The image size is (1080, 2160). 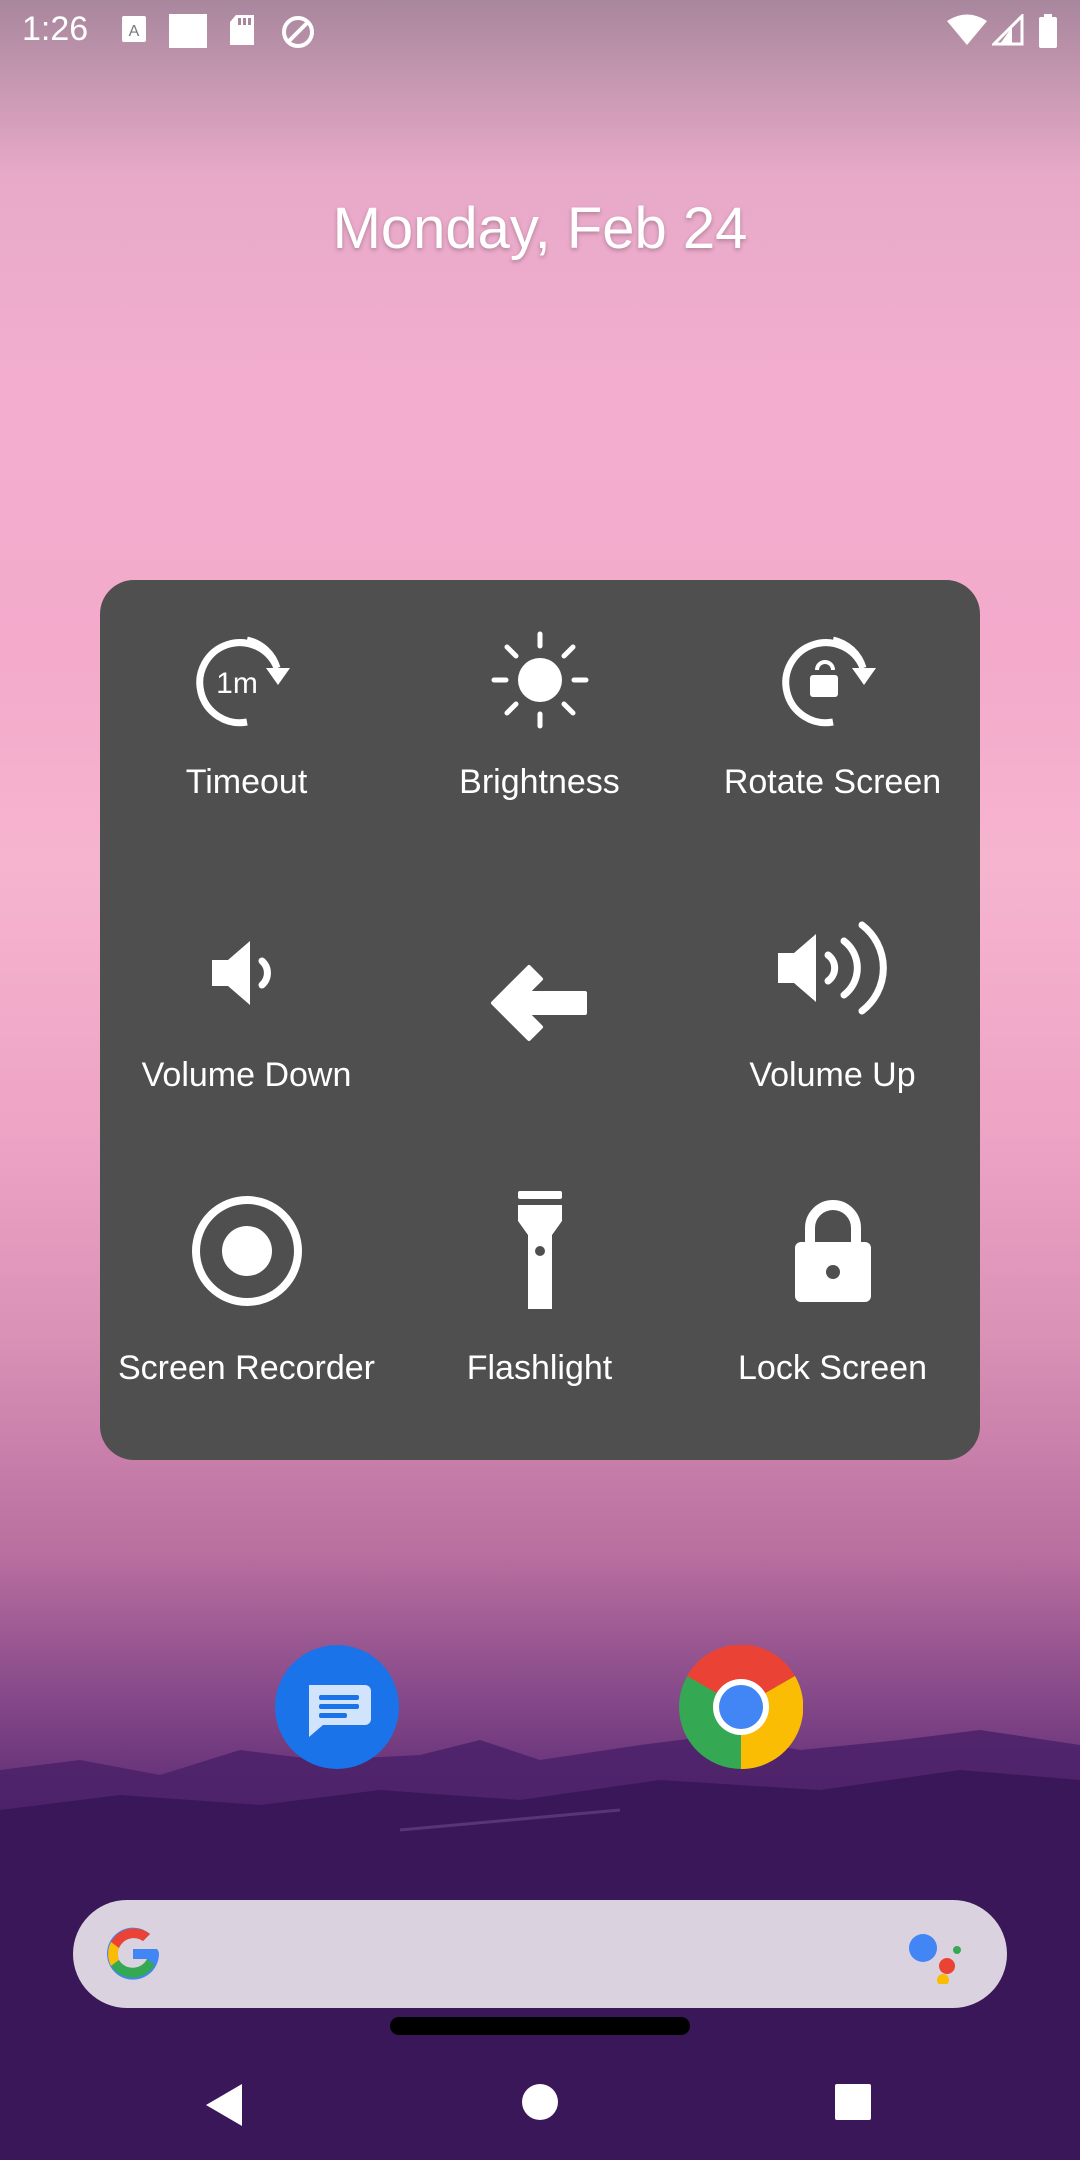 I want to click on flashlight-icon, so click(x=539, y=1250).